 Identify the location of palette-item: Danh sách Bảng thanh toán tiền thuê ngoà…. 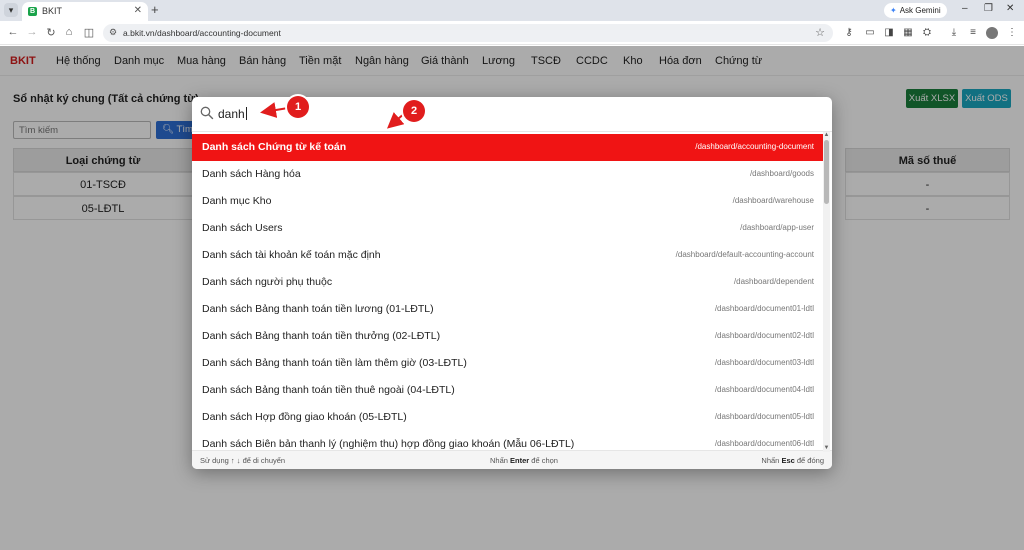
(508, 390).